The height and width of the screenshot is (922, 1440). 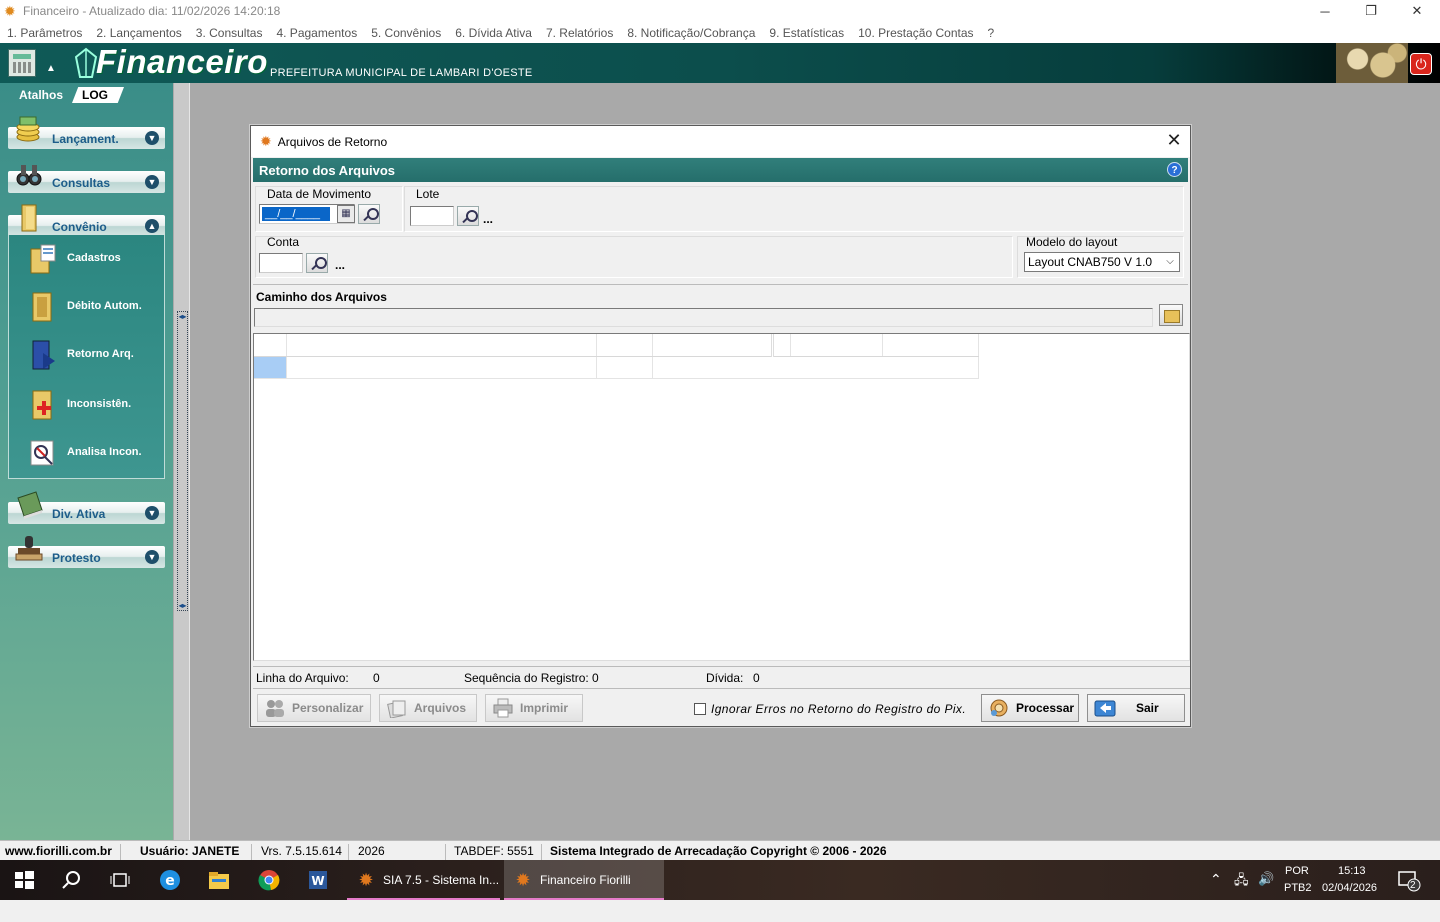 I want to click on conta-input, so click(x=281, y=263).